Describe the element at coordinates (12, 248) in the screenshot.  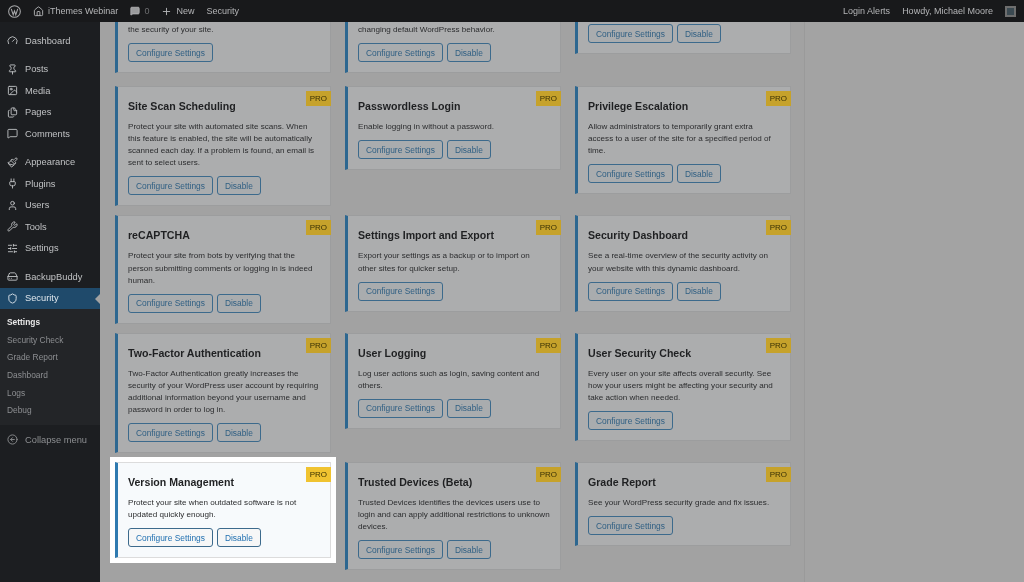
I see `sliders-icon` at that location.